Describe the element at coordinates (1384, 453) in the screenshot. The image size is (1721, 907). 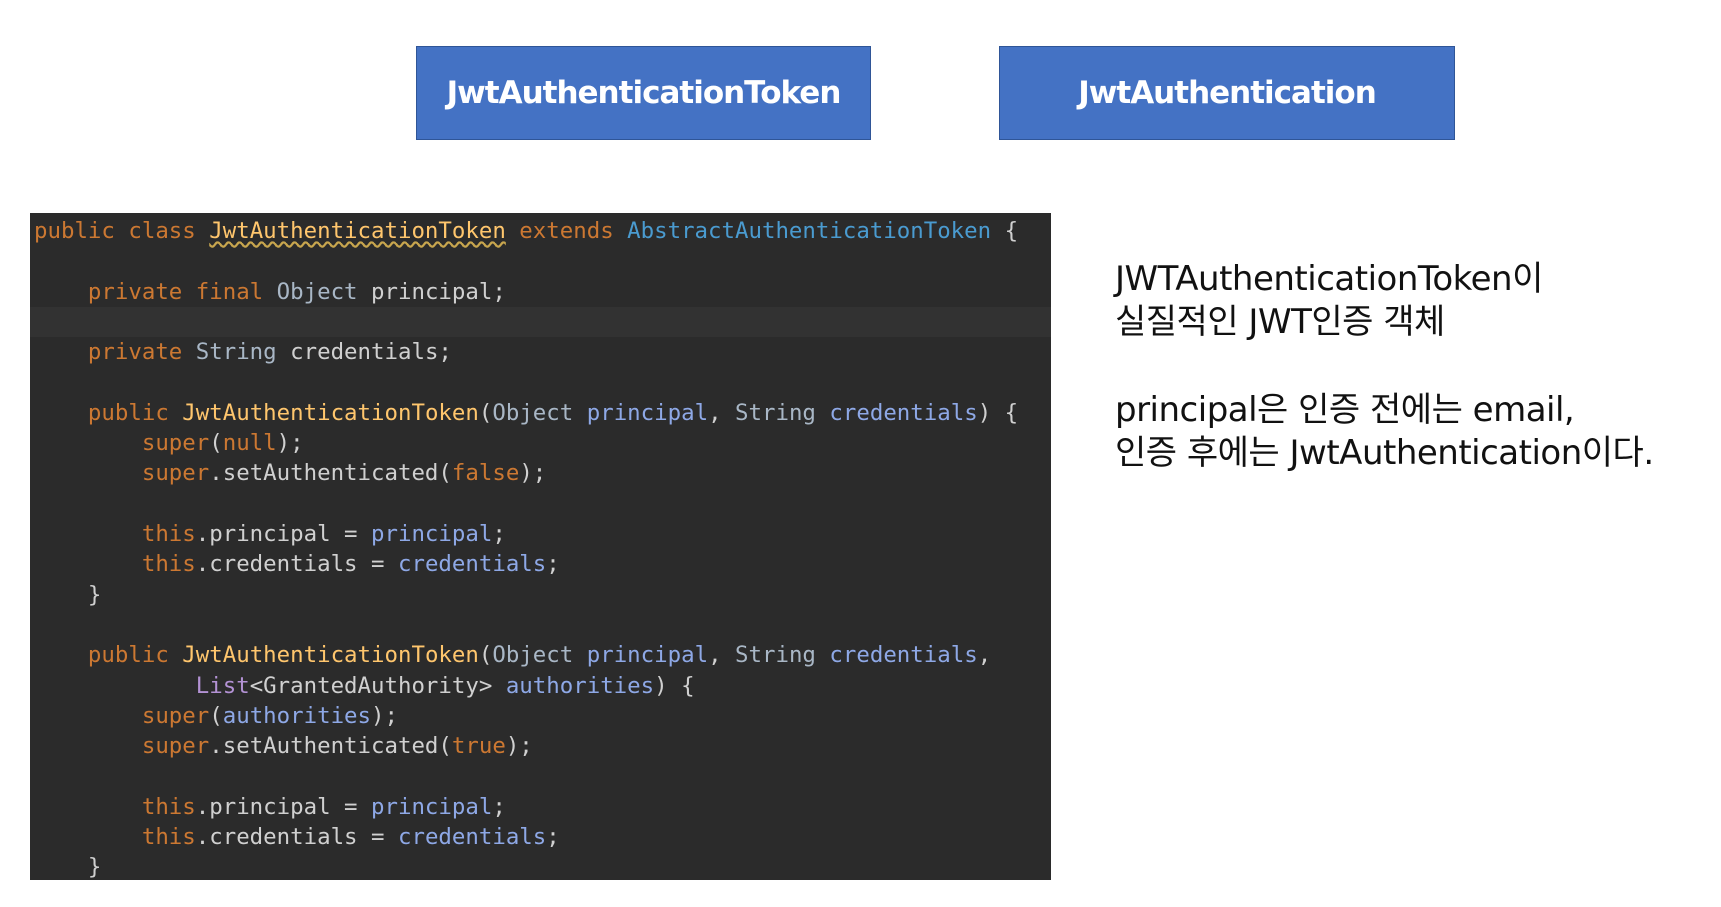
I see `description-line: 인증 후에는 JwtAuthentication이다.` at that location.